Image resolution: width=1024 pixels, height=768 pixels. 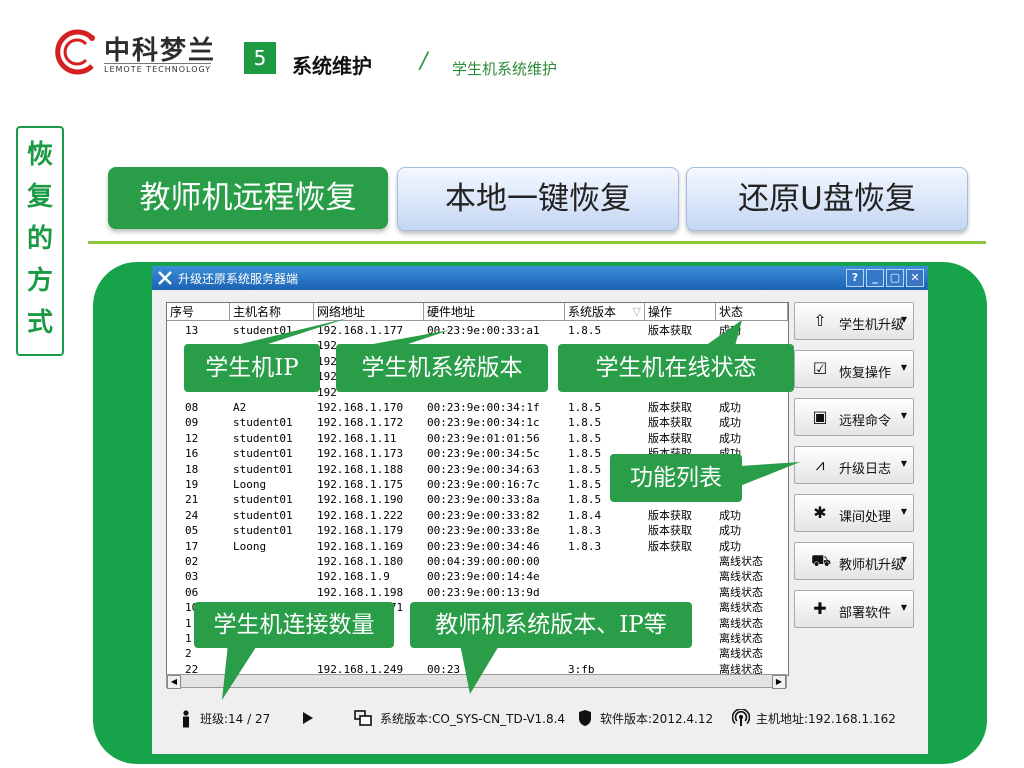 I want to click on column-header-mac: 硬件地址, so click(x=494, y=312).